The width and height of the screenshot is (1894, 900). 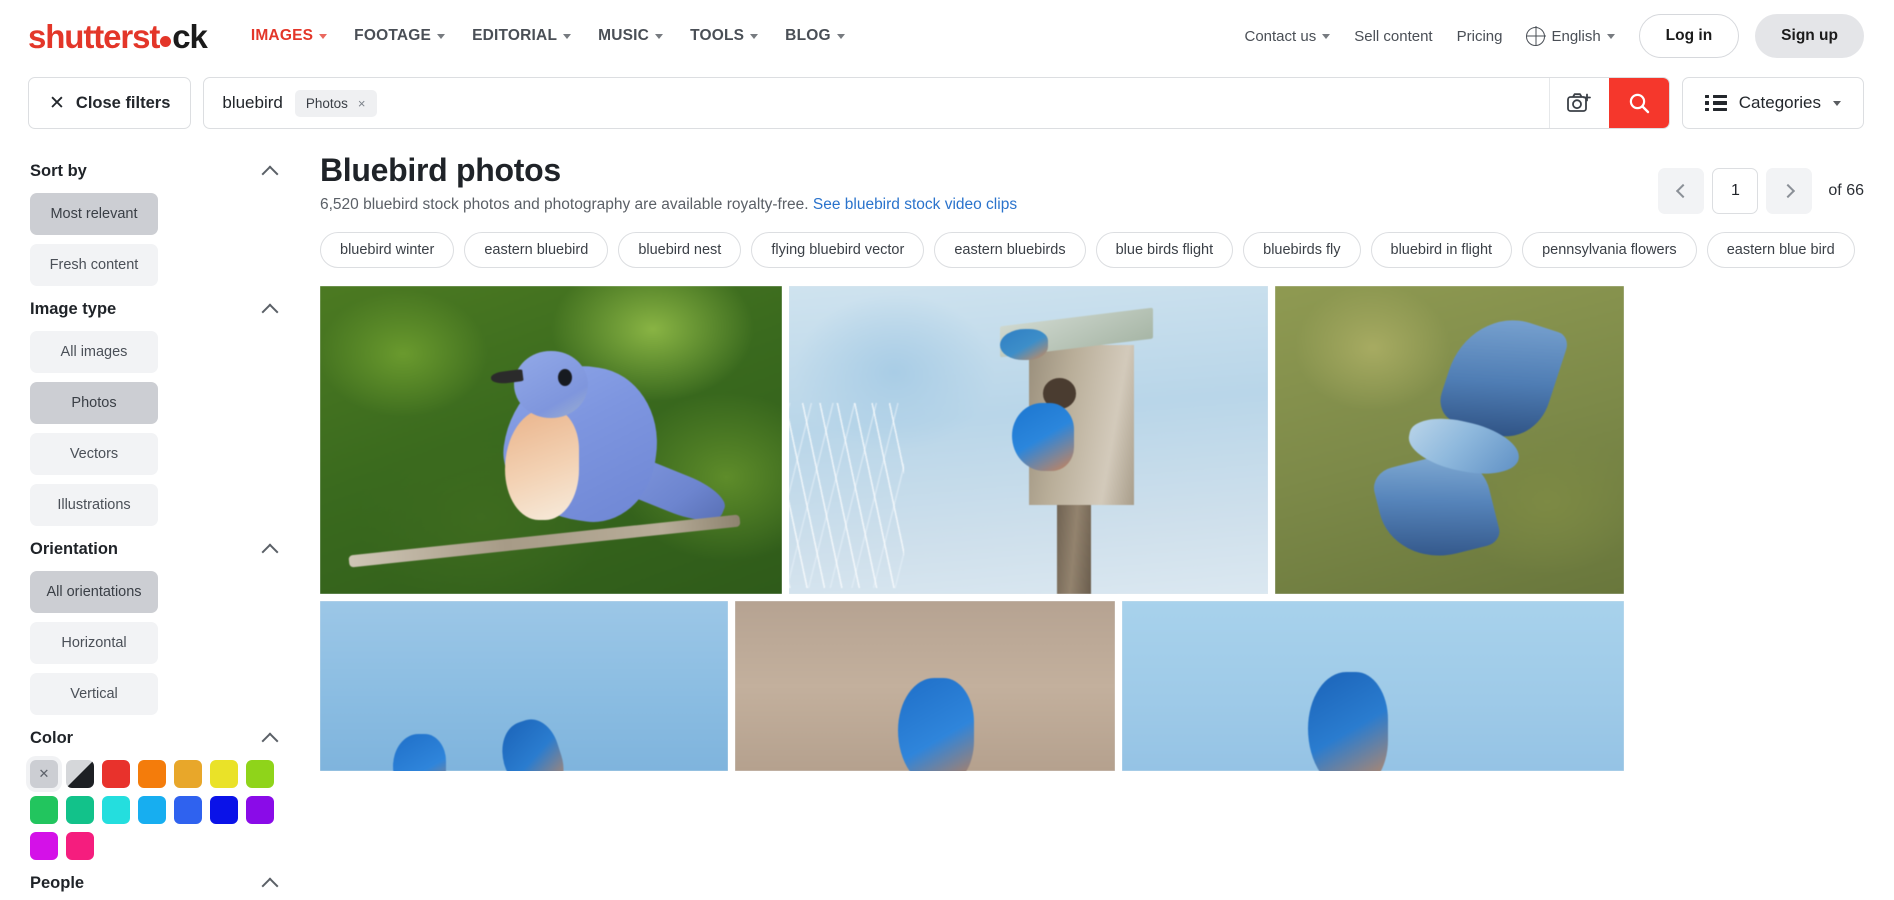 What do you see at coordinates (44, 846) in the screenshot?
I see `color-swatch-magenta` at bounding box center [44, 846].